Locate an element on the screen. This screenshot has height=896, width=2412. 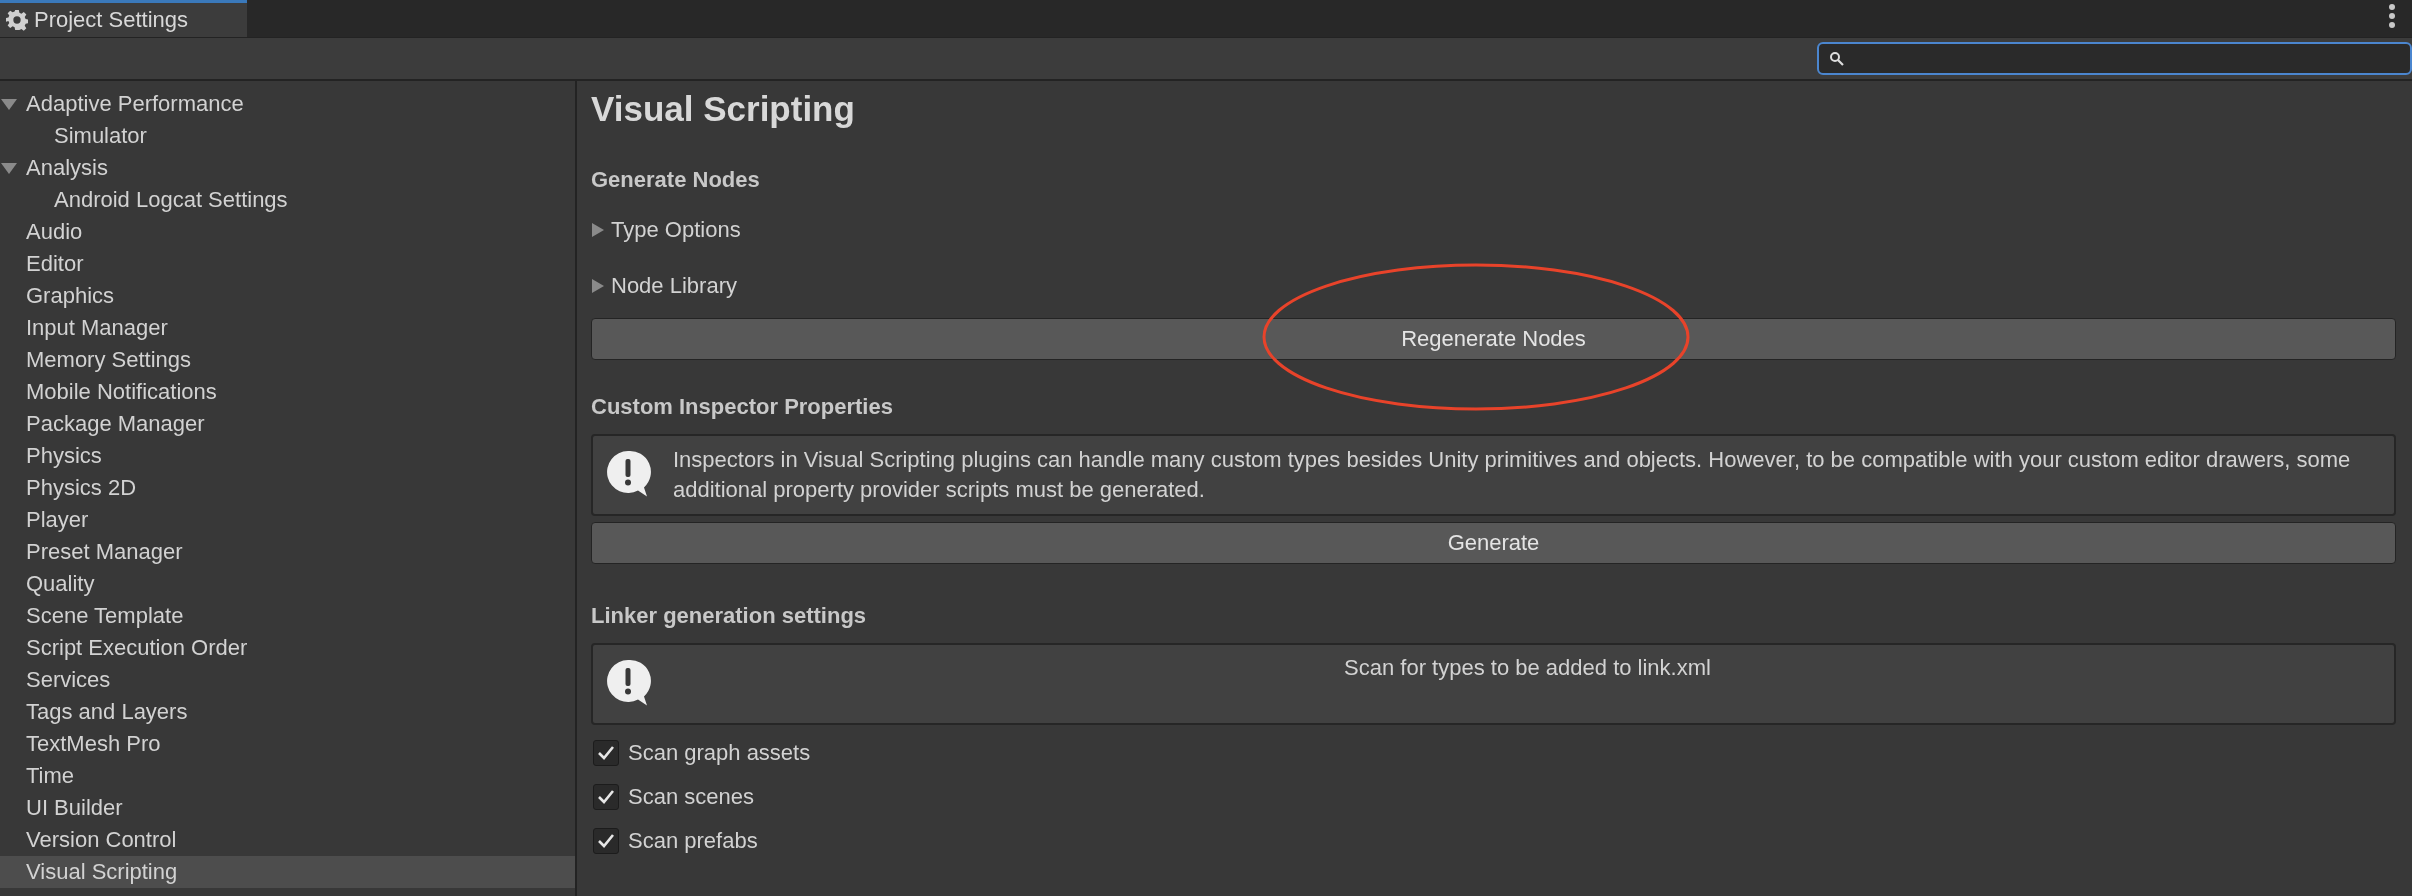
settings-item: UI Builder is located at coordinates (287, 808).